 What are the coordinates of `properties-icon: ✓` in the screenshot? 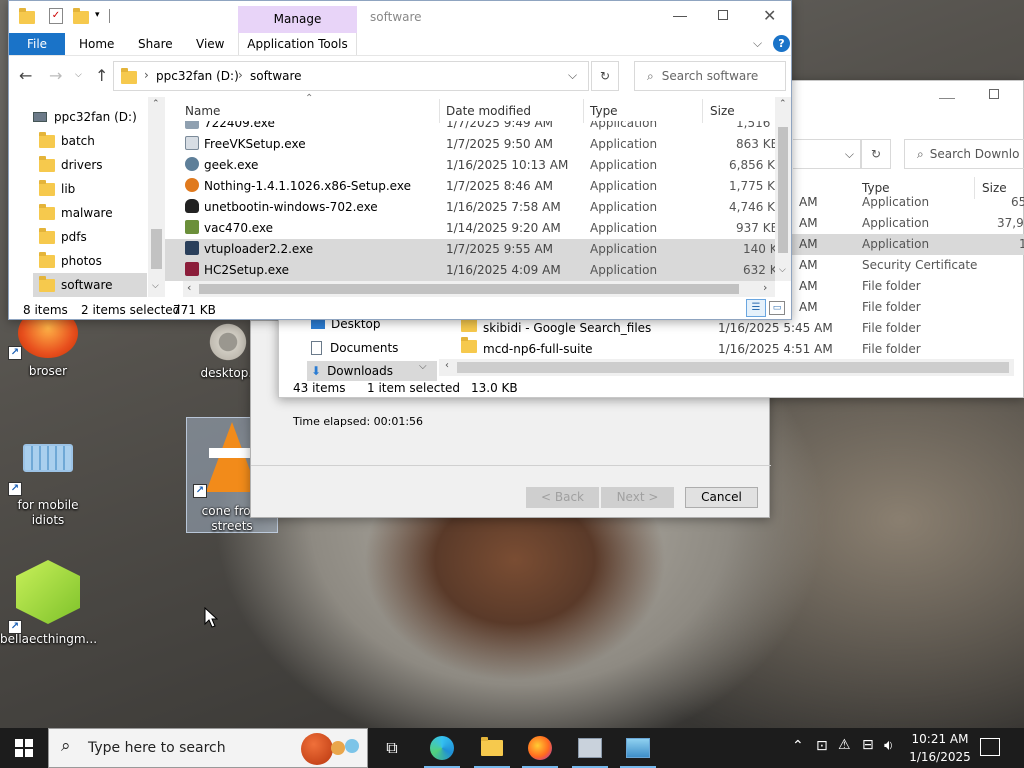 It's located at (56, 16).